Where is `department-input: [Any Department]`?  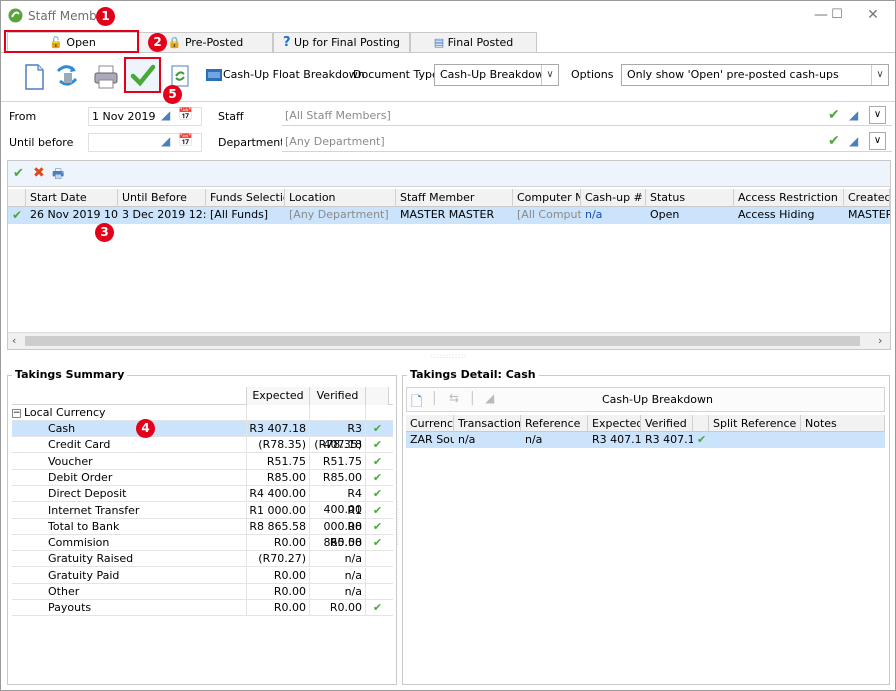 department-input: [Any Department] is located at coordinates (552, 142).